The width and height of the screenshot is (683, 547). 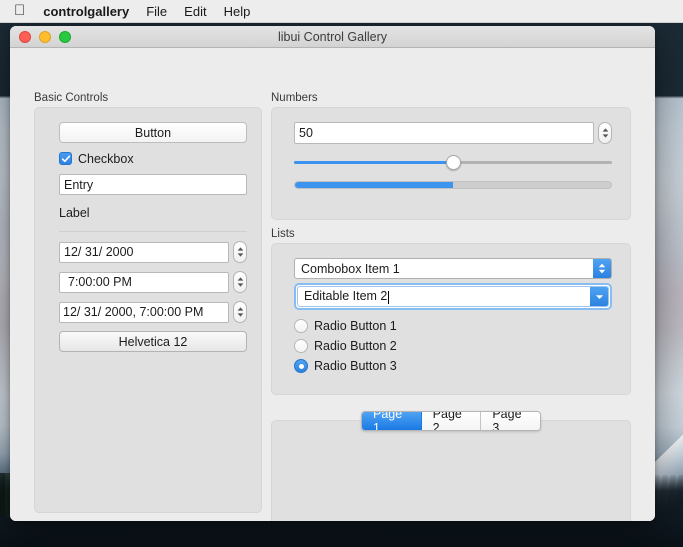 I want to click on slider-thumb, so click(x=453, y=162).